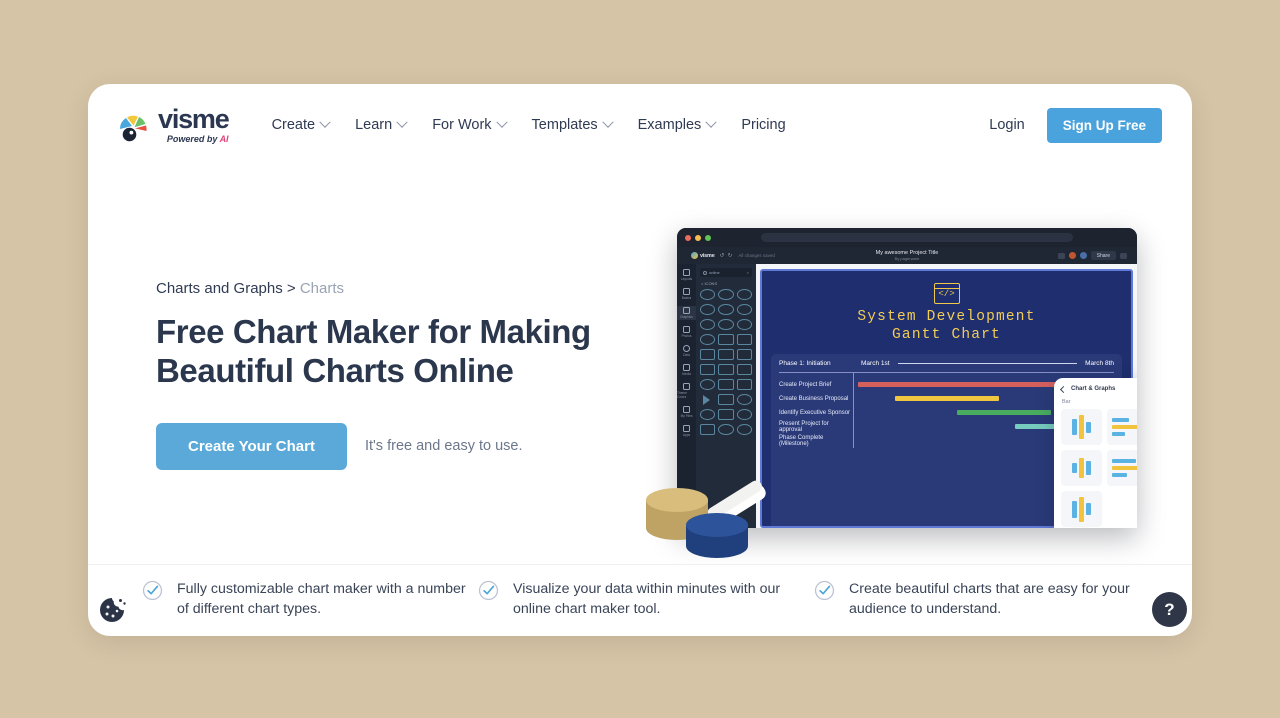  What do you see at coordinates (947, 399) in the screenshot?
I see `gantt-bar` at bounding box center [947, 399].